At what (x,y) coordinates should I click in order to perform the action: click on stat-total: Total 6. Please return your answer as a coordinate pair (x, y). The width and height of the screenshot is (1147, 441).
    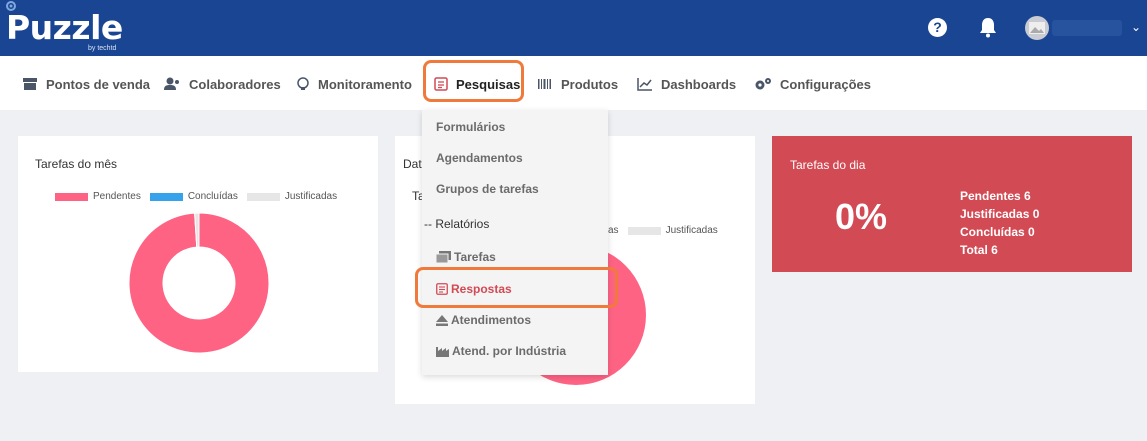
    Looking at the image, I should click on (979, 250).